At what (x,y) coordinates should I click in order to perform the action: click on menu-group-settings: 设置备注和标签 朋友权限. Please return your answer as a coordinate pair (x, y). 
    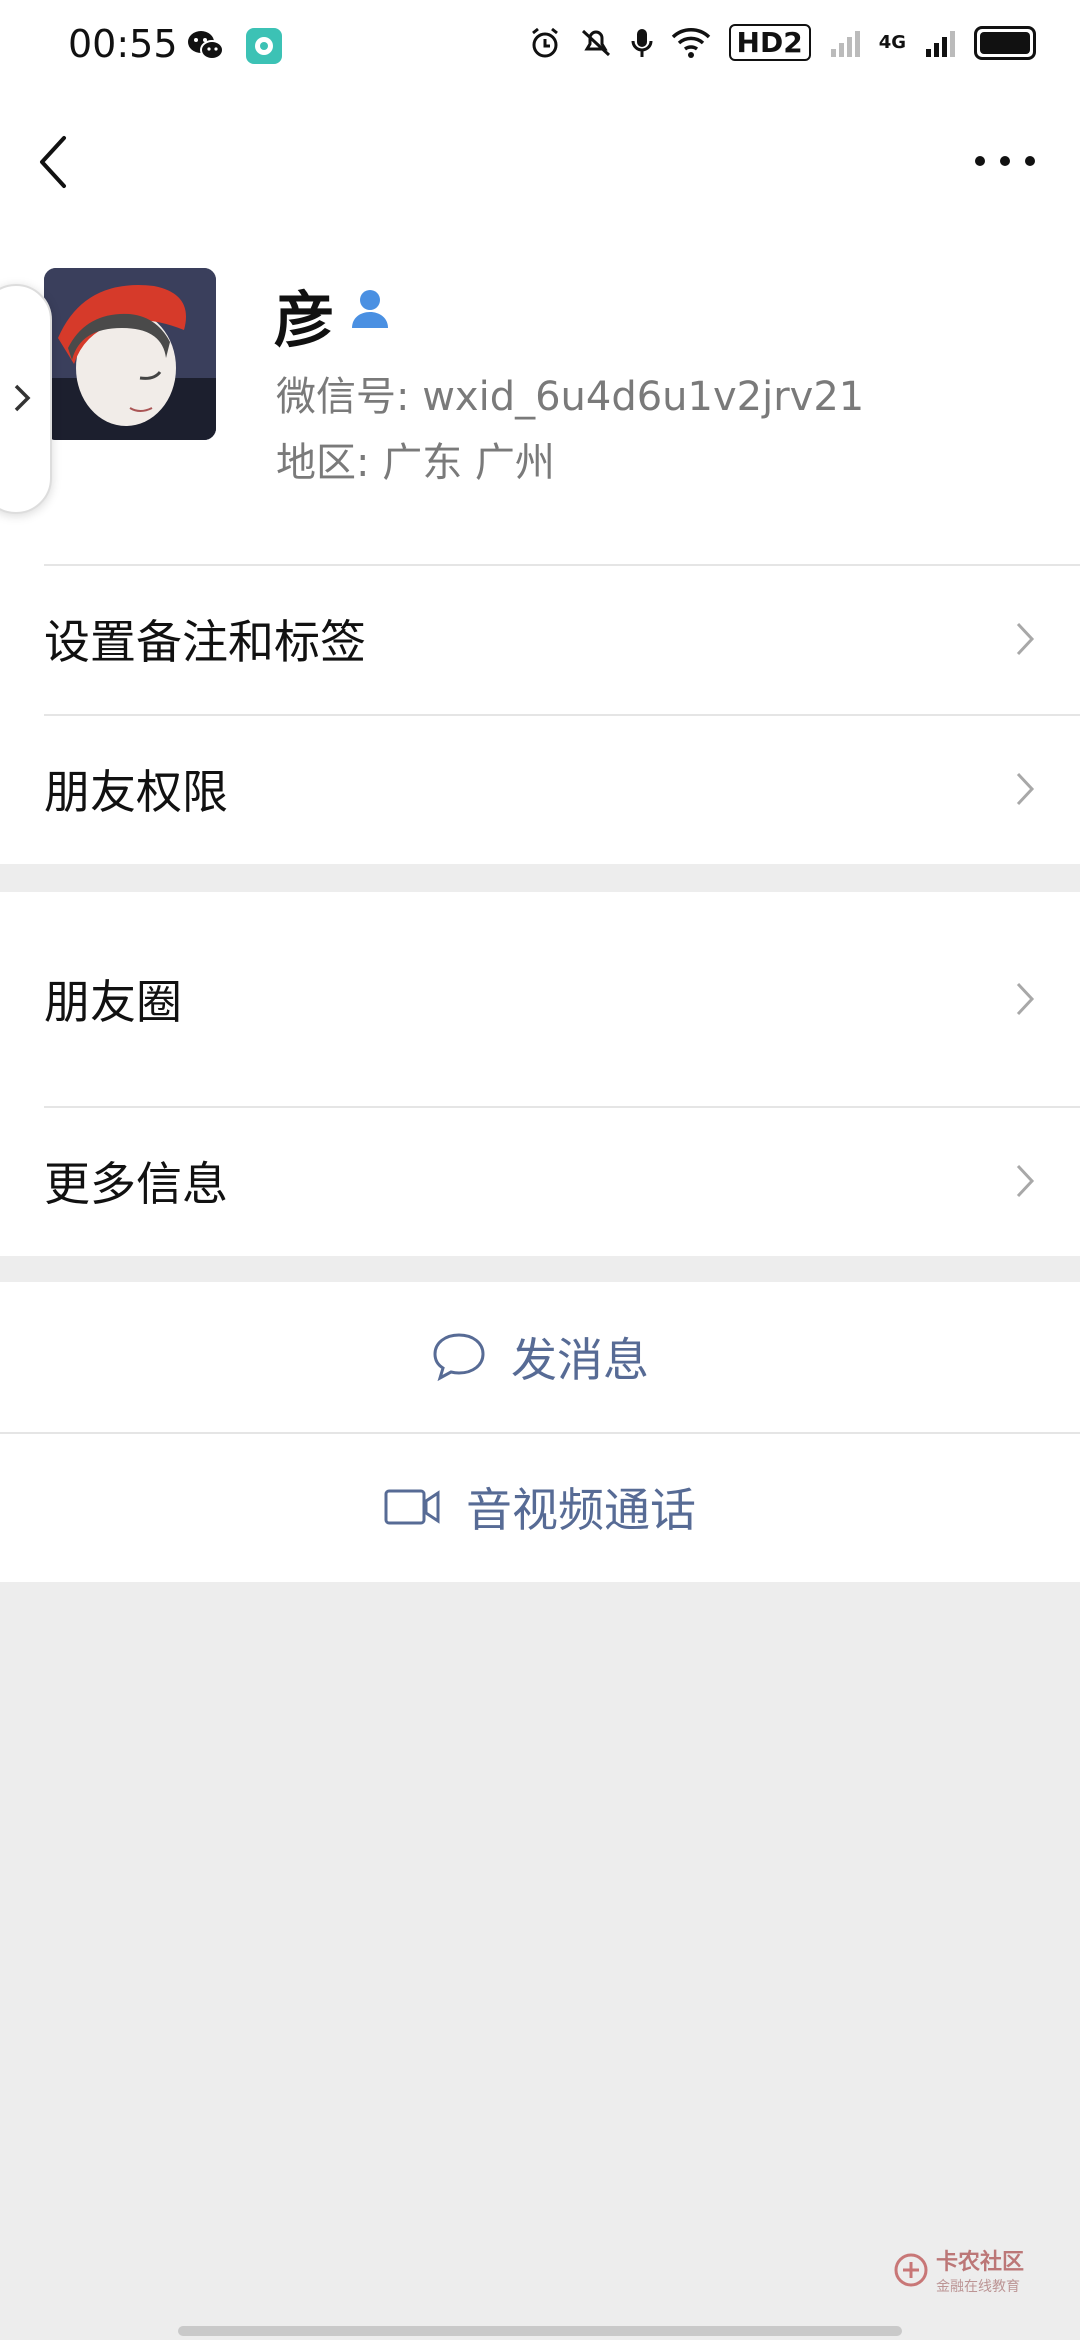
    Looking at the image, I should click on (540, 714).